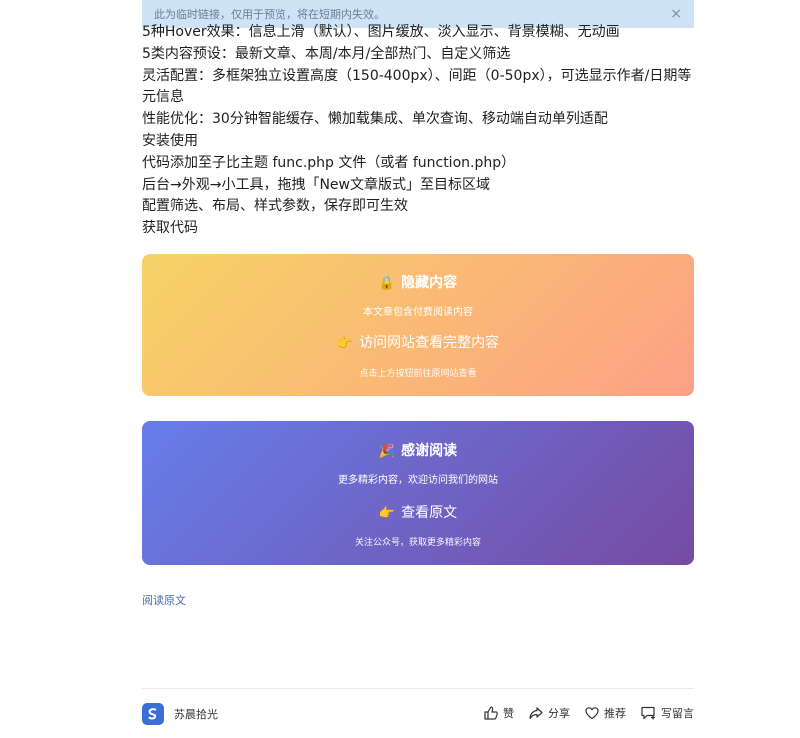  What do you see at coordinates (536, 713) in the screenshot?
I see `share-arrow-icon` at bounding box center [536, 713].